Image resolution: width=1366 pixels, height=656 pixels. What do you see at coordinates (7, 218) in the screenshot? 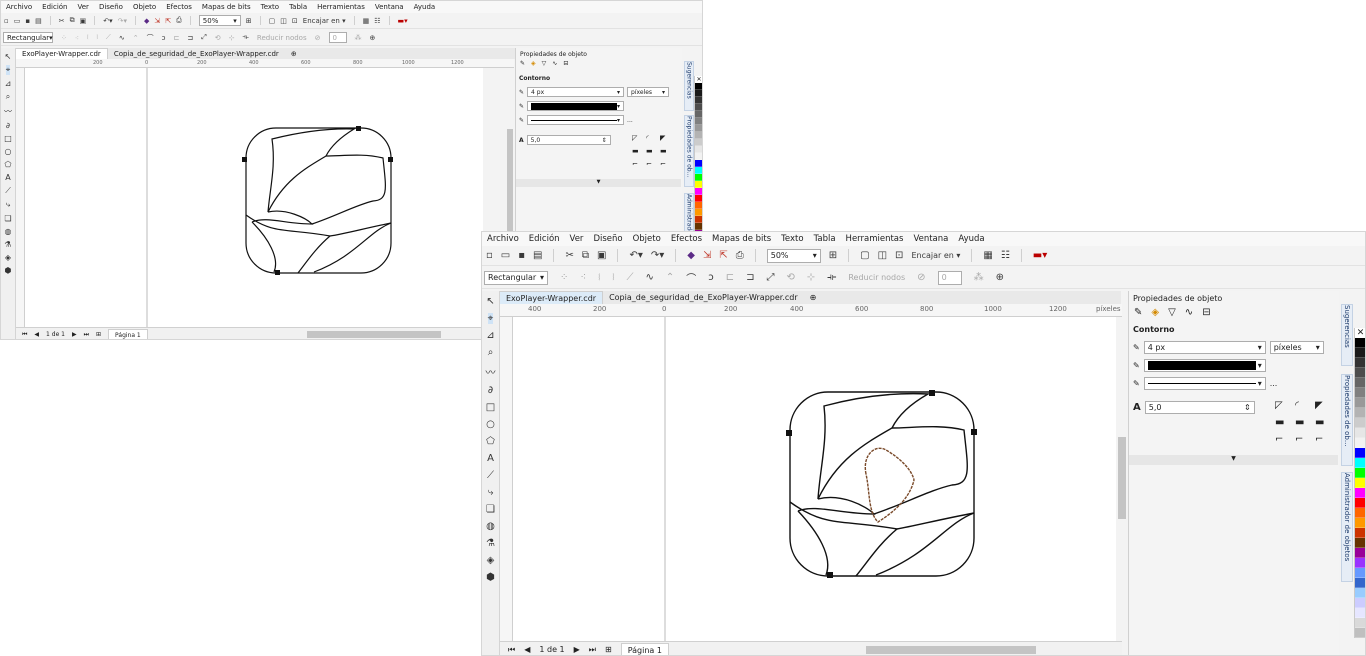
I see `drop-shadow-icon: ❏` at bounding box center [7, 218].